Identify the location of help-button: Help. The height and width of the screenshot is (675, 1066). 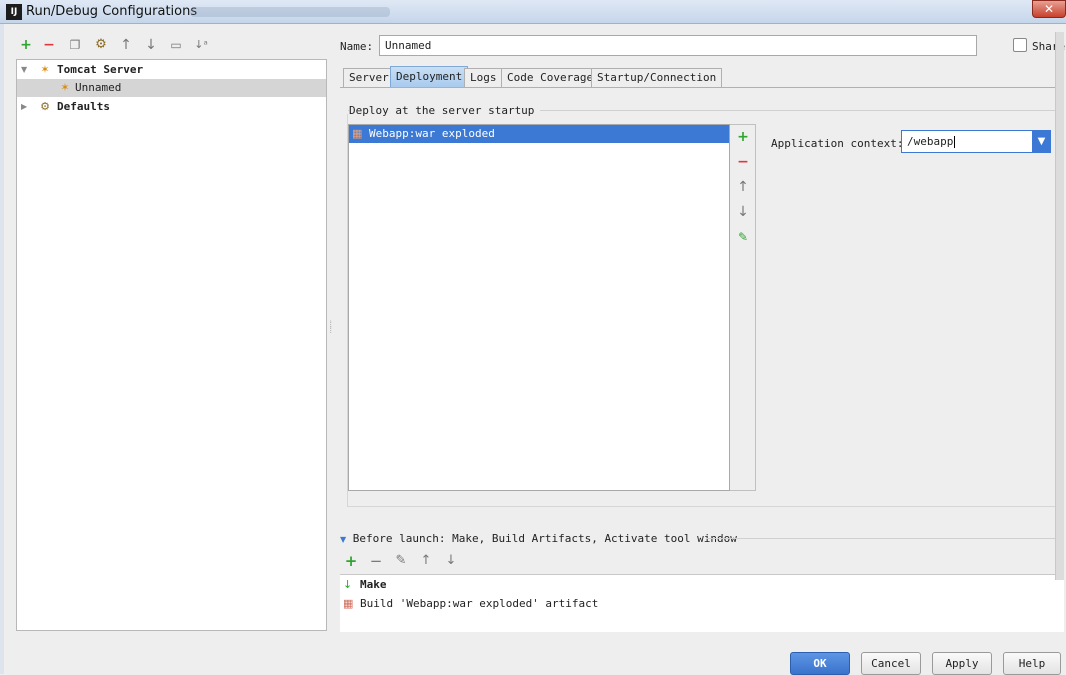
(1032, 663).